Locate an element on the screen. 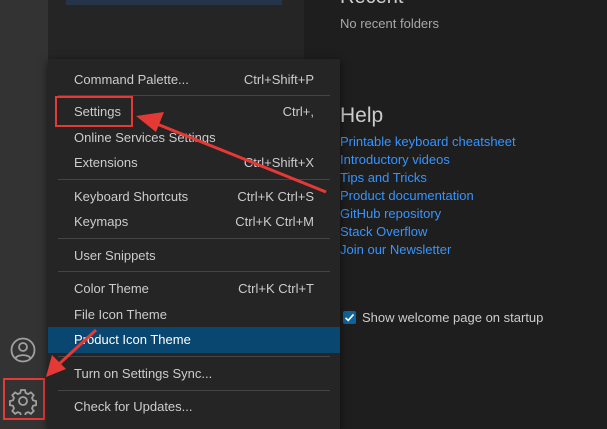  help-link-github: GitHub repository is located at coordinates (390, 213).